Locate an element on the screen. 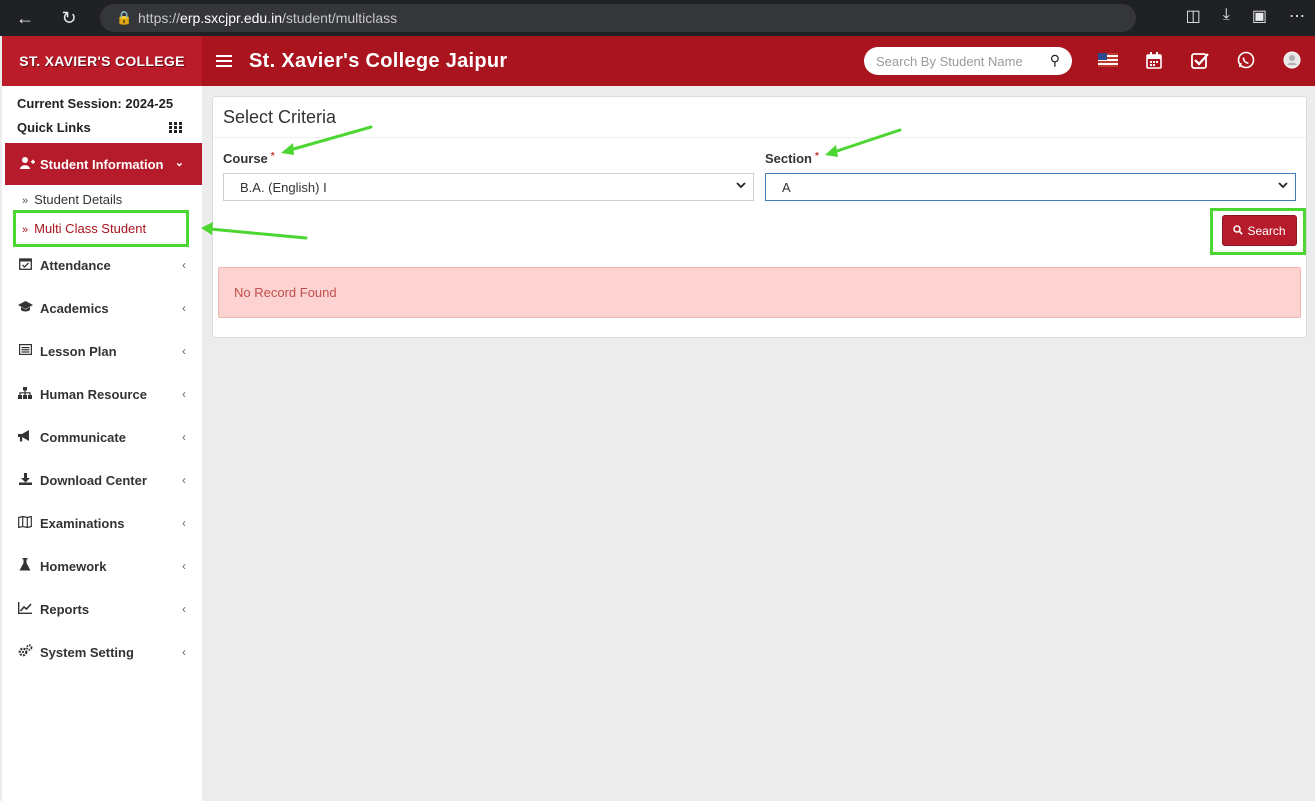  calendar-icon is located at coordinates (1154, 60).